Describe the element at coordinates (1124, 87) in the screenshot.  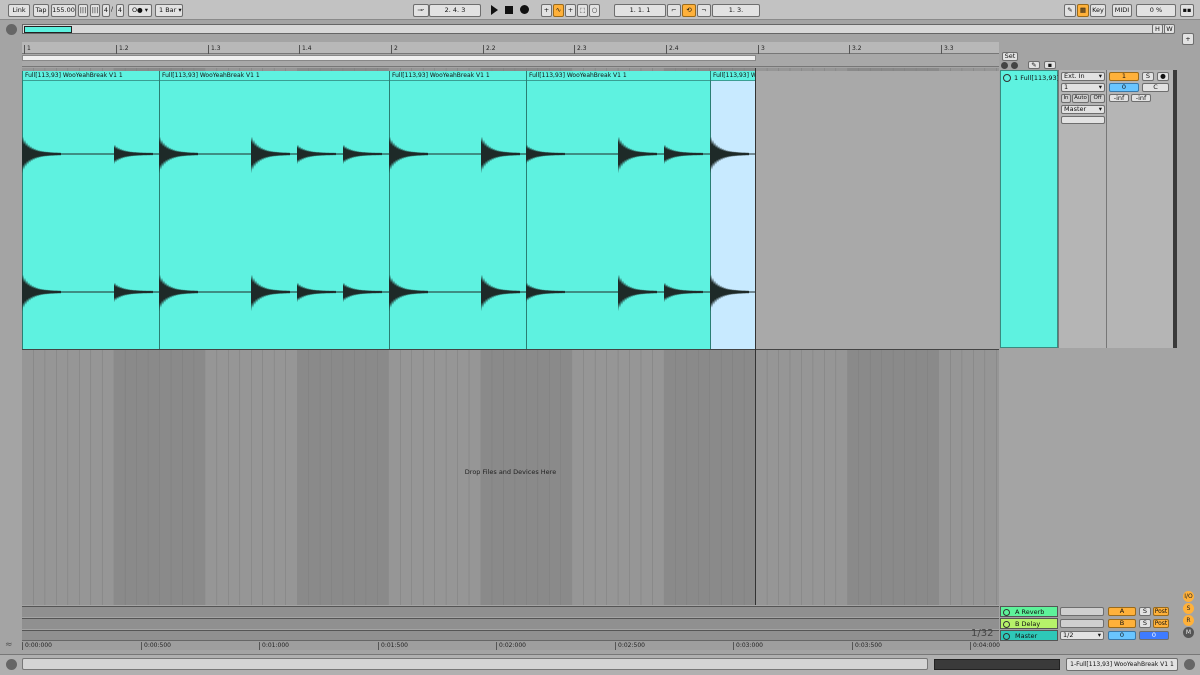
I see `volume-field: 0` at that location.